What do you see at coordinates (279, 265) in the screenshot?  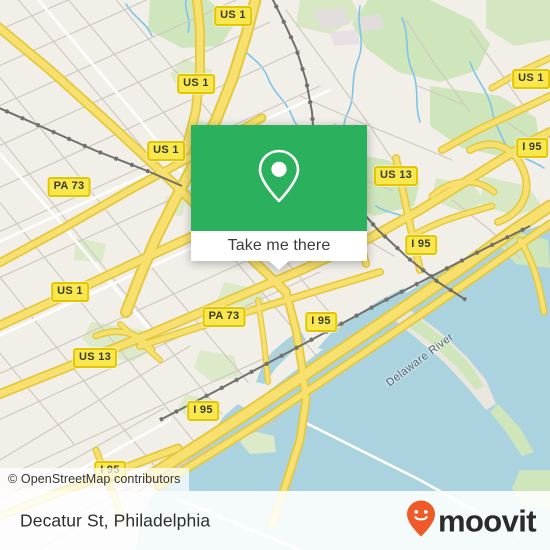 I see `callout-pointer-tail` at bounding box center [279, 265].